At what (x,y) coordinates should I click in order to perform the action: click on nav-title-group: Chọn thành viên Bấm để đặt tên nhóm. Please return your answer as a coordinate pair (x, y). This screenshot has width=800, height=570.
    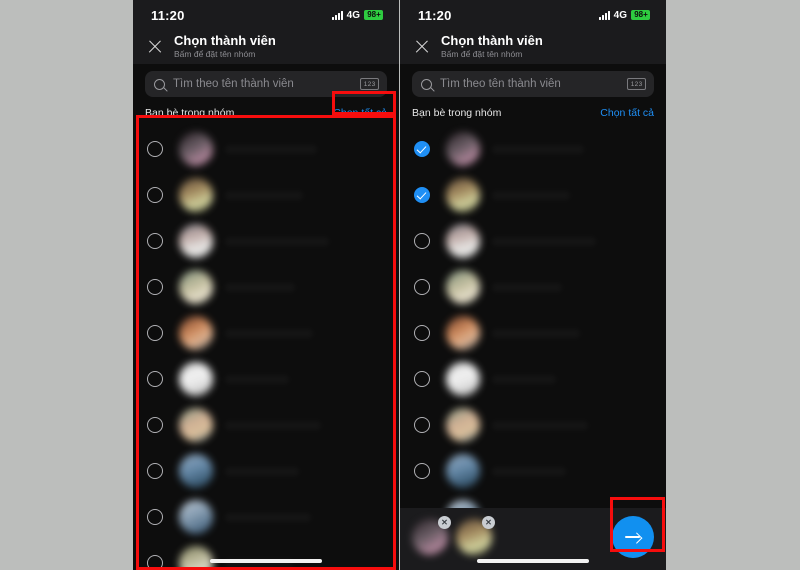
    Looking at the image, I should click on (492, 47).